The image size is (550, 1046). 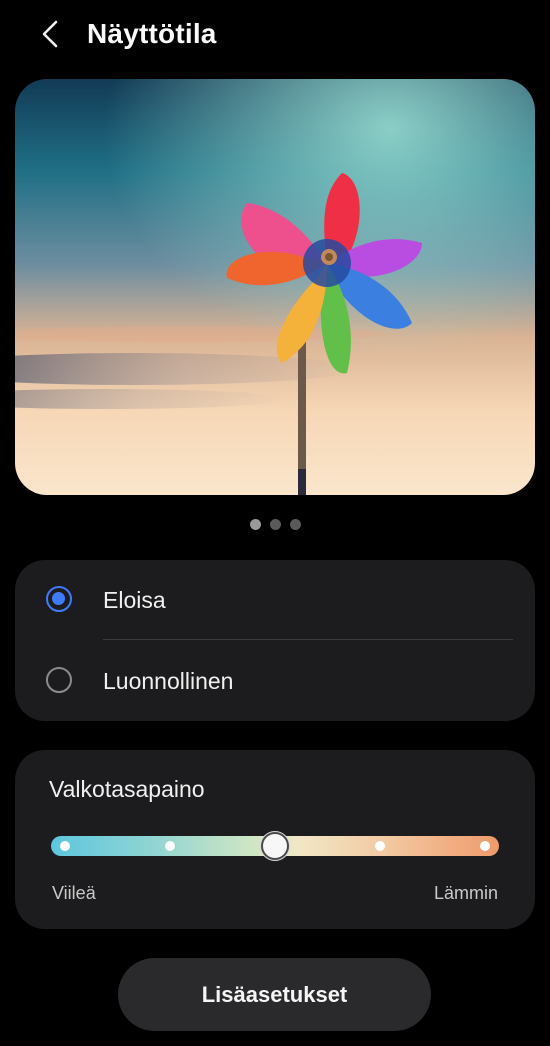 I want to click on white-balance-slider, so click(x=275, y=846).